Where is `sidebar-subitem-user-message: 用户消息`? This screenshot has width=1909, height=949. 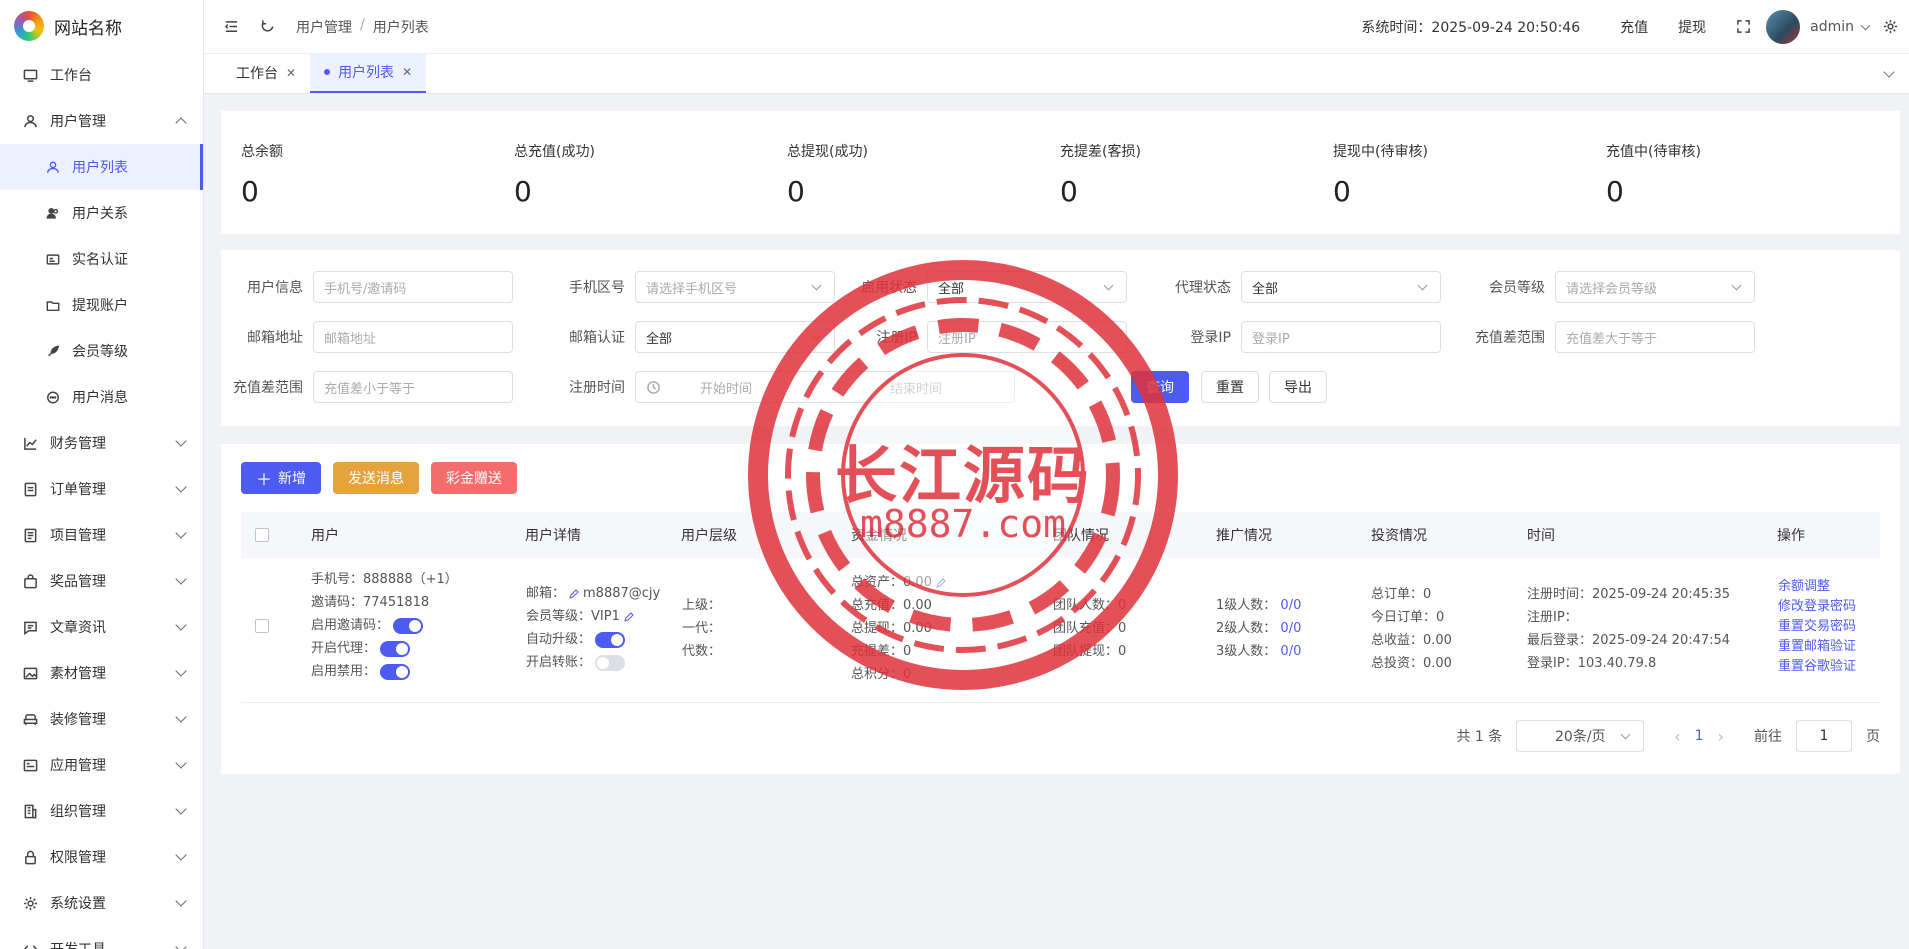 sidebar-subitem-user-message: 用户消息 is located at coordinates (101, 397).